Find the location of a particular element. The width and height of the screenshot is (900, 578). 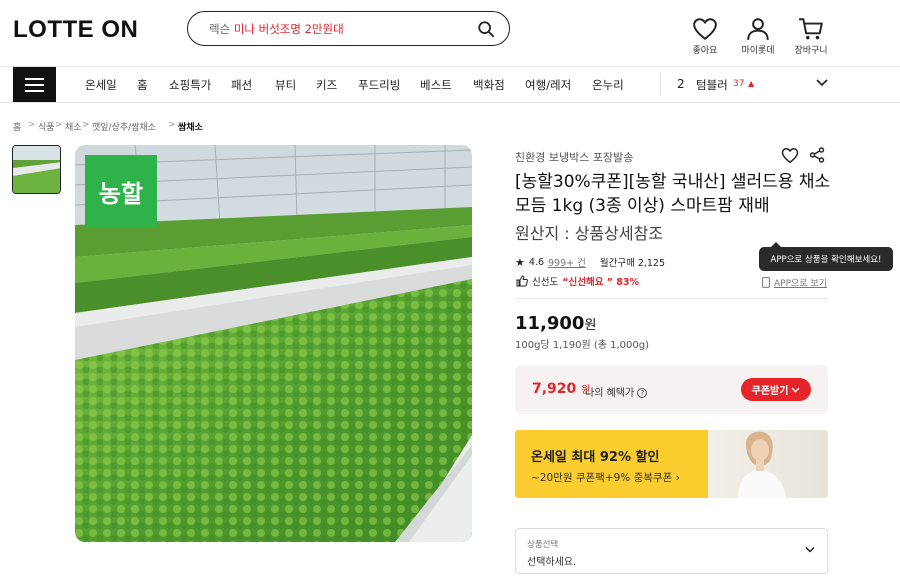

option-label: 상품선택 is located at coordinates (543, 545).